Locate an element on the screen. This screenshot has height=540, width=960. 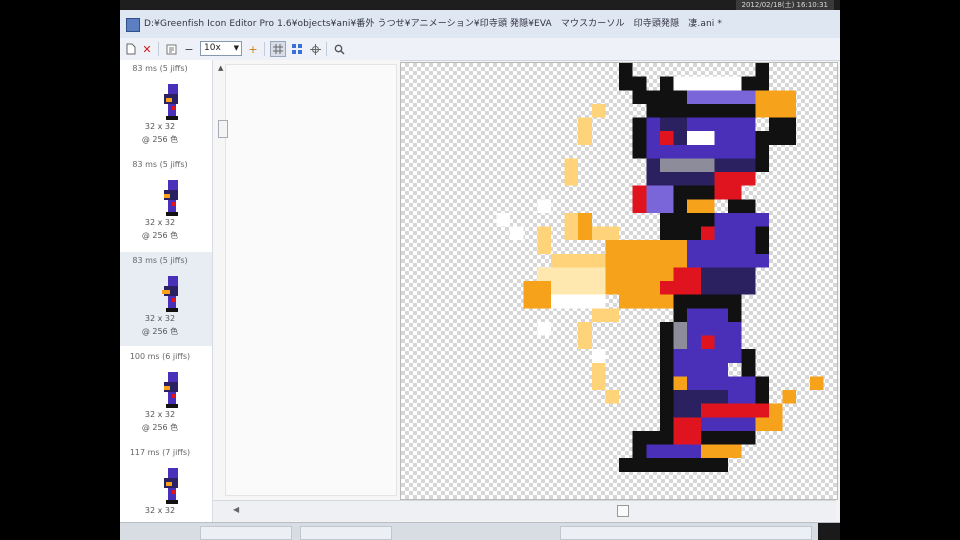
frame-item: 117 ms (7 jiffs) 32 x 32 is located at coordinates (166, 483).